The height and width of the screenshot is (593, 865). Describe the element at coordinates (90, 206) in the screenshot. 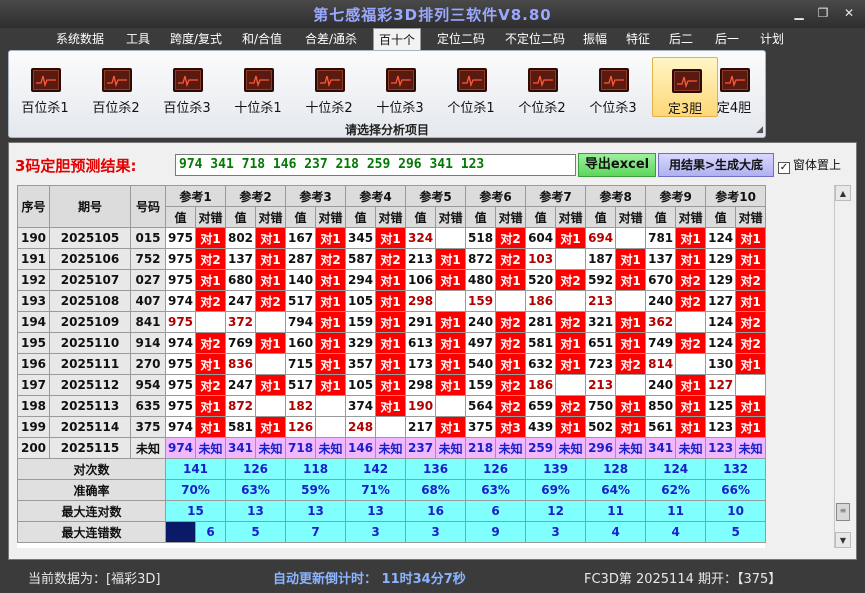

I see `column-header: 期号` at that location.